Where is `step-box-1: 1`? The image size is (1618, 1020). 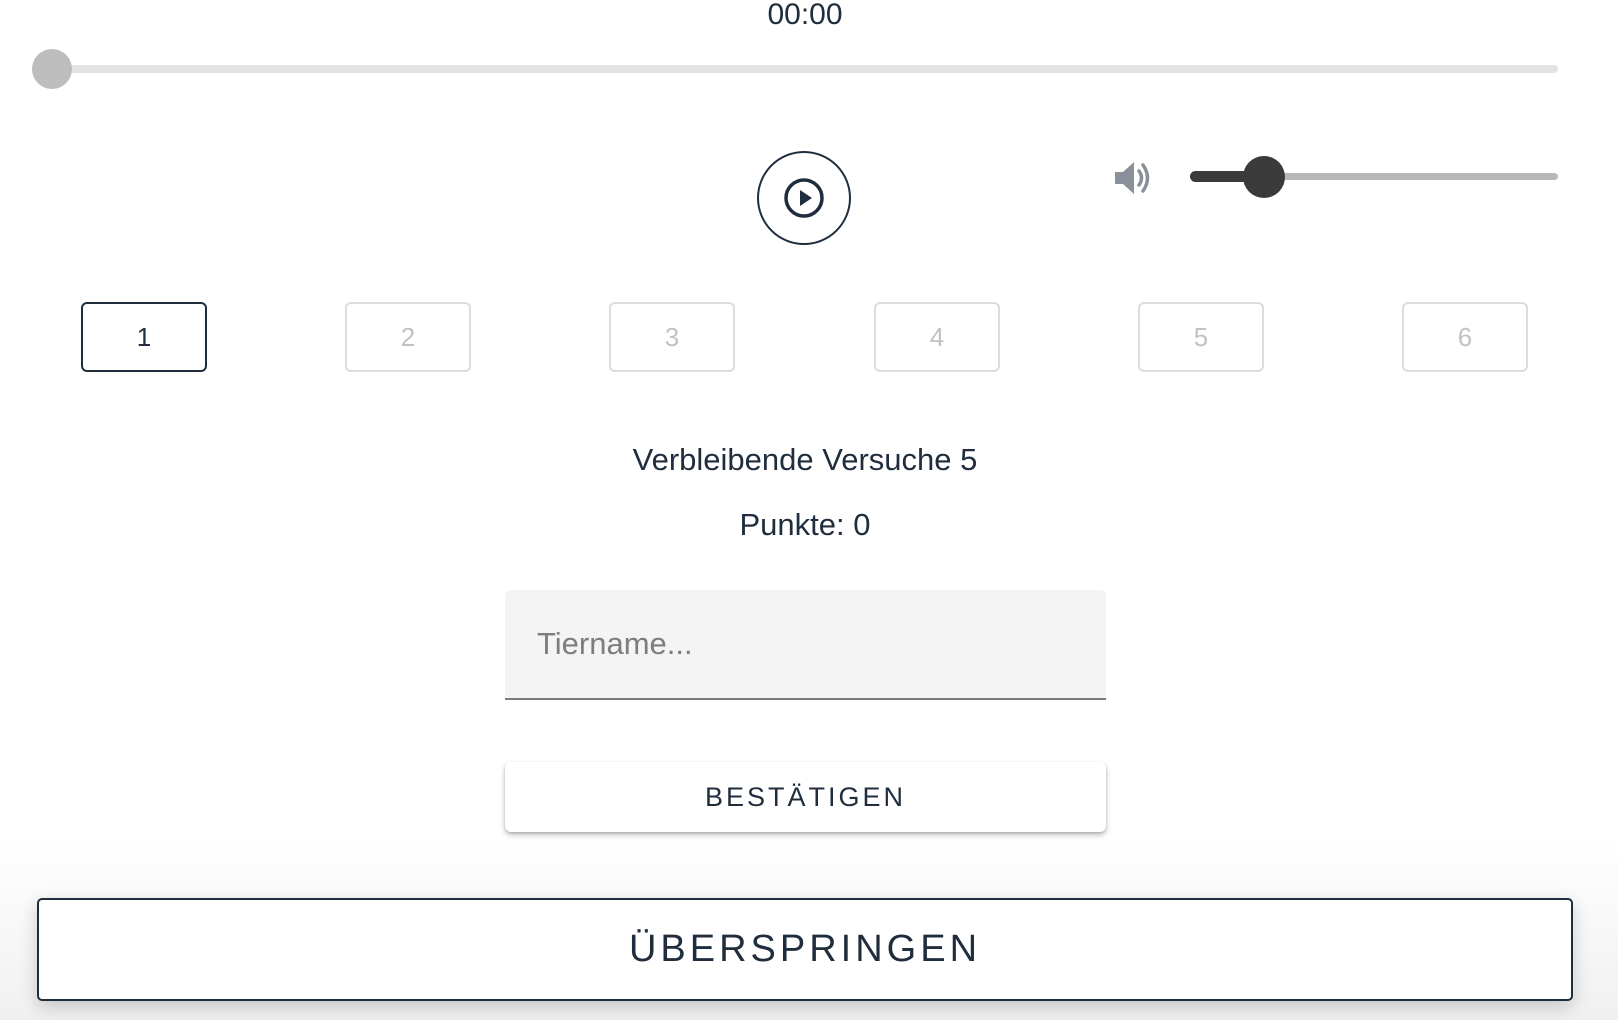
step-box-1: 1 is located at coordinates (144, 337).